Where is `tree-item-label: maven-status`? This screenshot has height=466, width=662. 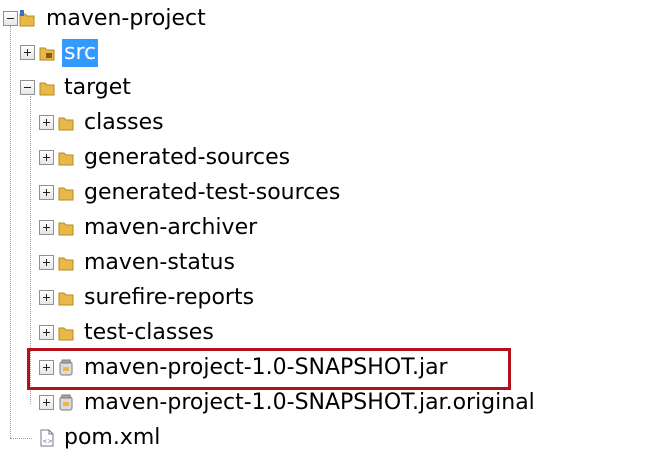
tree-item-label: maven-status is located at coordinates (159, 262).